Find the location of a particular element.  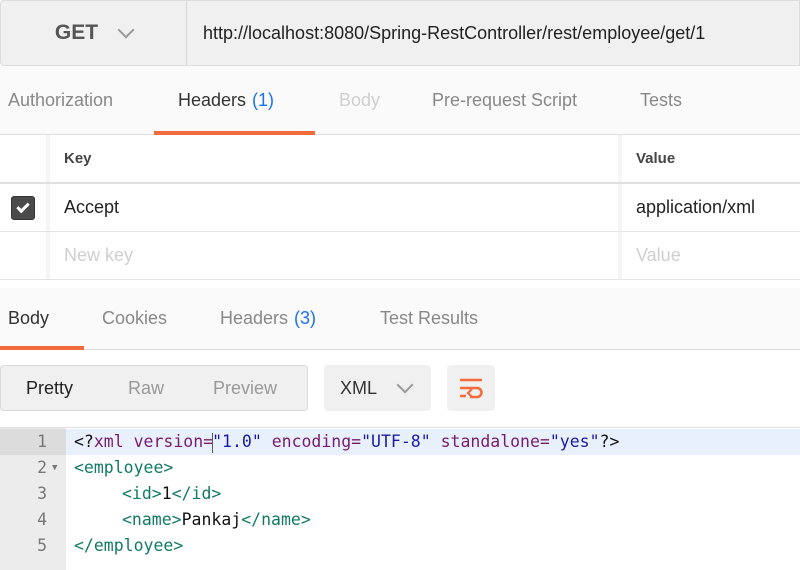

tab-cookies: Cookies is located at coordinates (134, 318).